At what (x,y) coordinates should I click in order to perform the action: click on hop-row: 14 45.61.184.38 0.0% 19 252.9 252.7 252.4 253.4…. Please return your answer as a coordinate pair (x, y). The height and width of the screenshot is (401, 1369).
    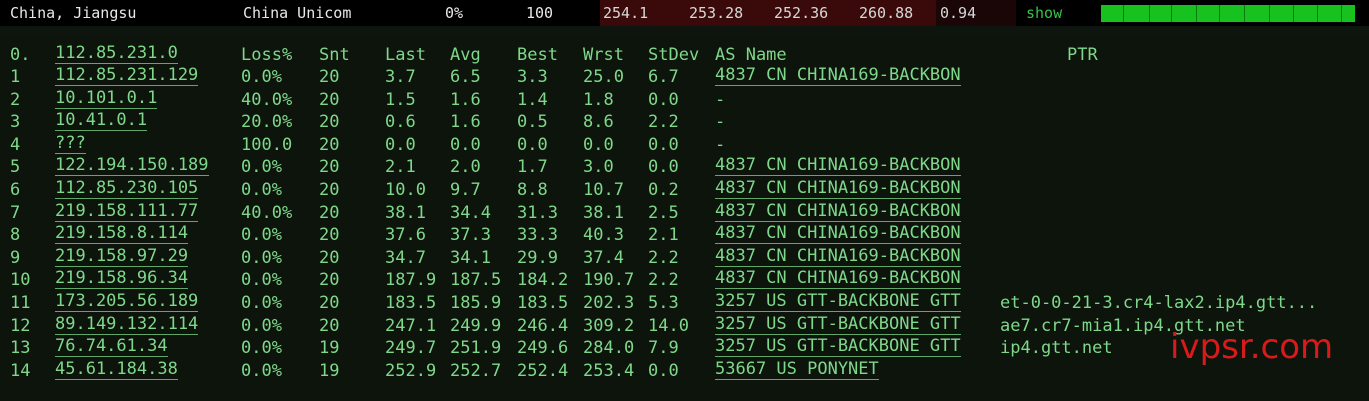
    Looking at the image, I should click on (684, 370).